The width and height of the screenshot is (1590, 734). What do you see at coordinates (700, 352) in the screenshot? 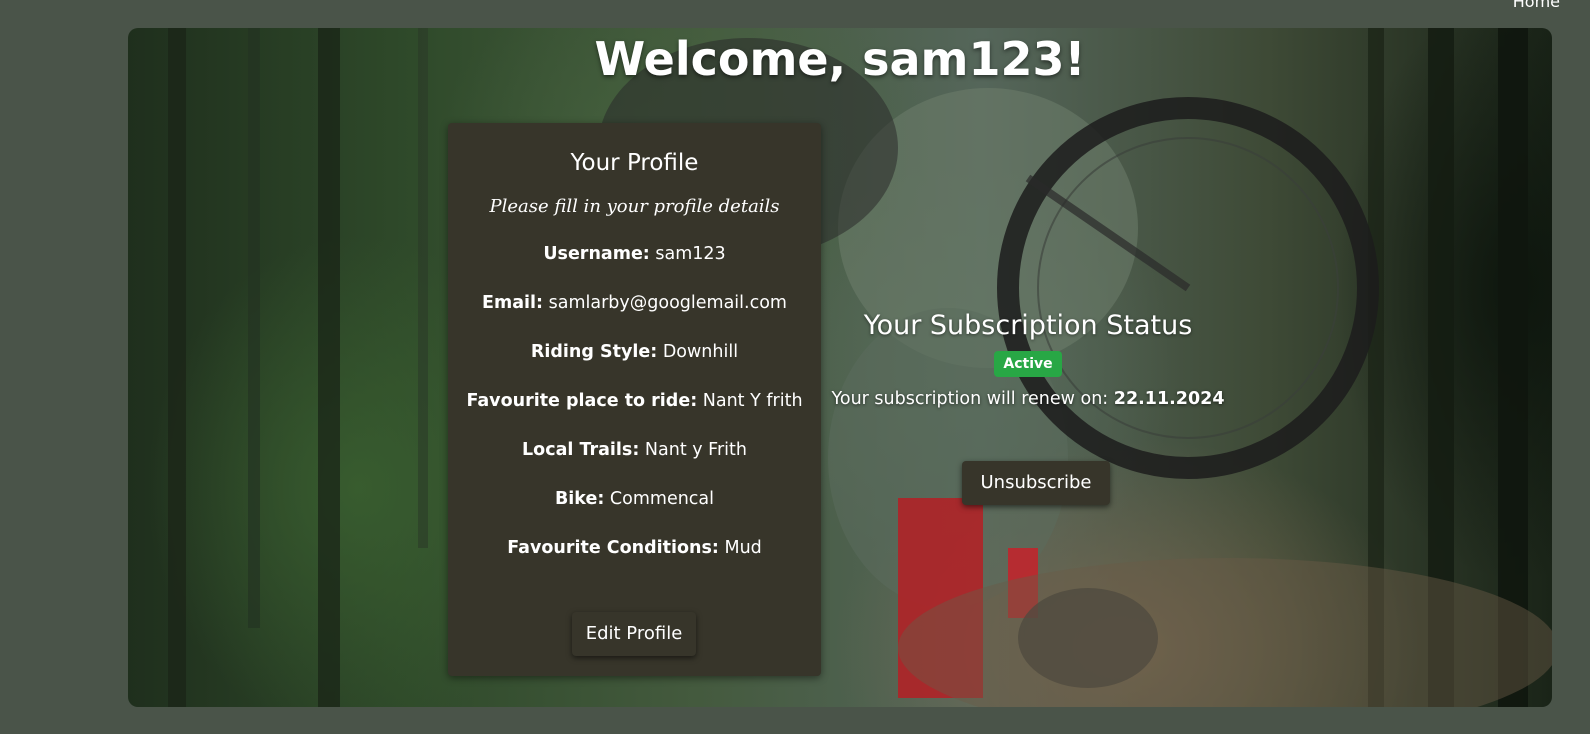
I see `field-value: Downhill` at bounding box center [700, 352].